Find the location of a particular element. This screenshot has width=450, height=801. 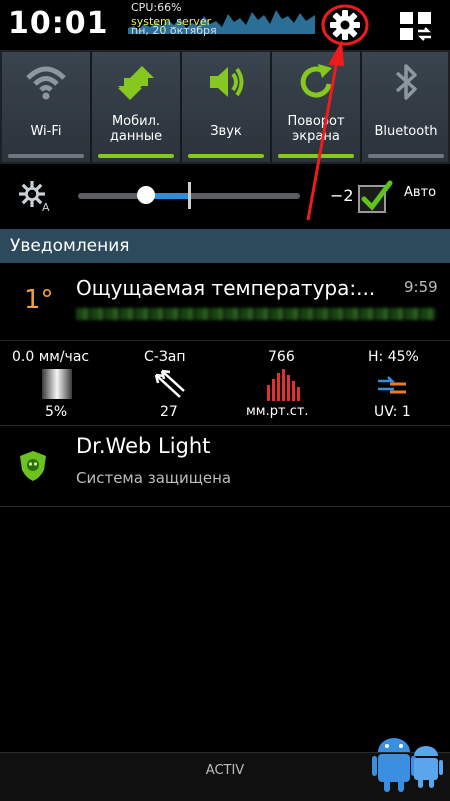

toggle-bluetooth: Bluetooth is located at coordinates (405, 107).